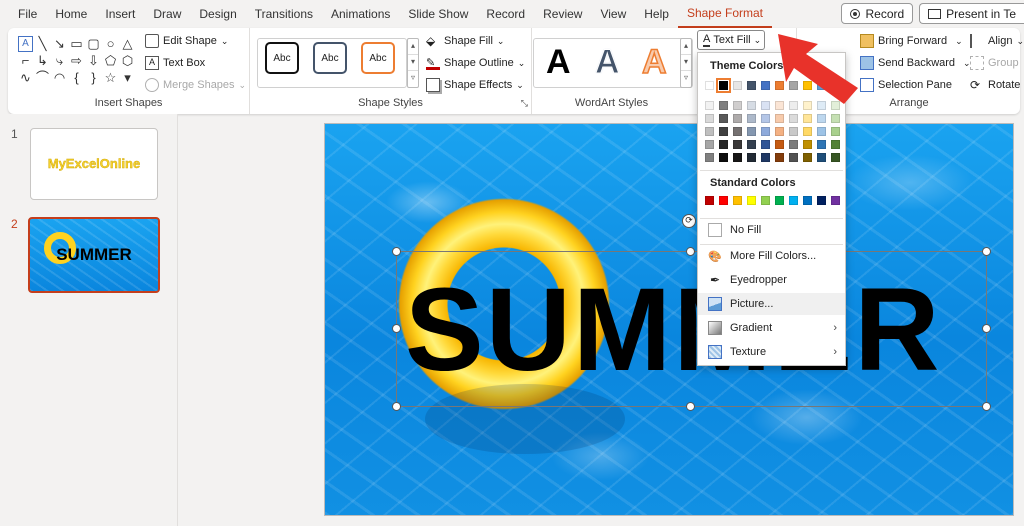 The image size is (1024, 526). I want to click on shape-right-arrow-icon: ⇨, so click(76, 61).